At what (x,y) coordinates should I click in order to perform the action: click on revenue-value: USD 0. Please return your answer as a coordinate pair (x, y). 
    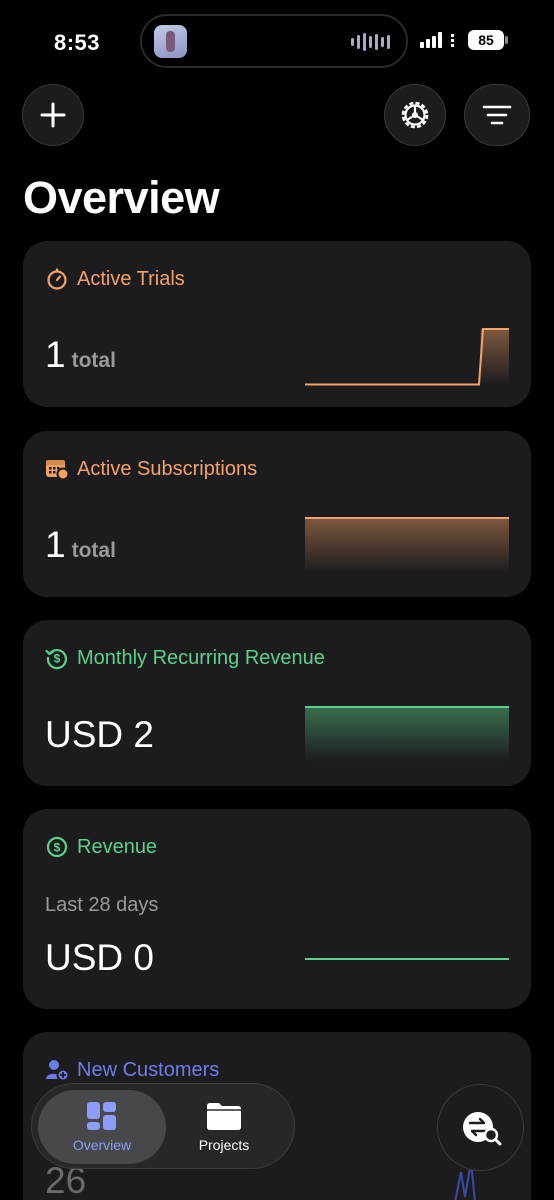
    Looking at the image, I should click on (99, 957).